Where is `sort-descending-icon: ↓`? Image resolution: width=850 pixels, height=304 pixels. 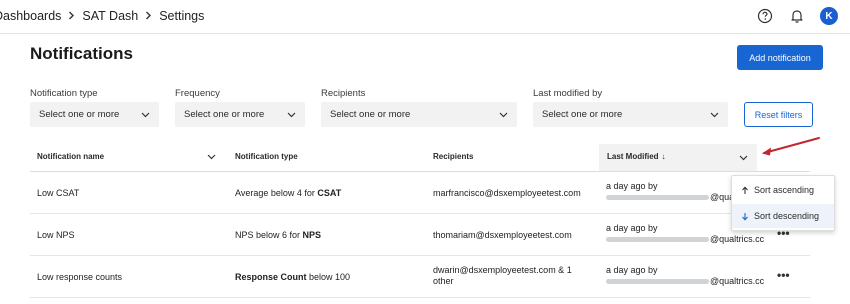 sort-descending-icon: ↓ is located at coordinates (663, 156).